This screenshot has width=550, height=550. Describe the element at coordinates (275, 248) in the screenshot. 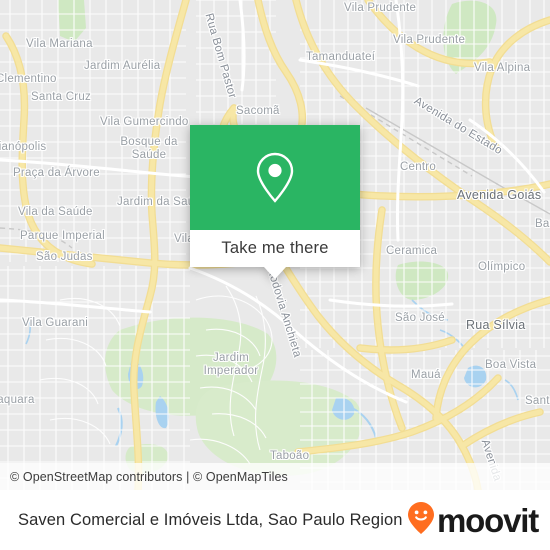

I see `take-me-there-button: Take me there` at that location.